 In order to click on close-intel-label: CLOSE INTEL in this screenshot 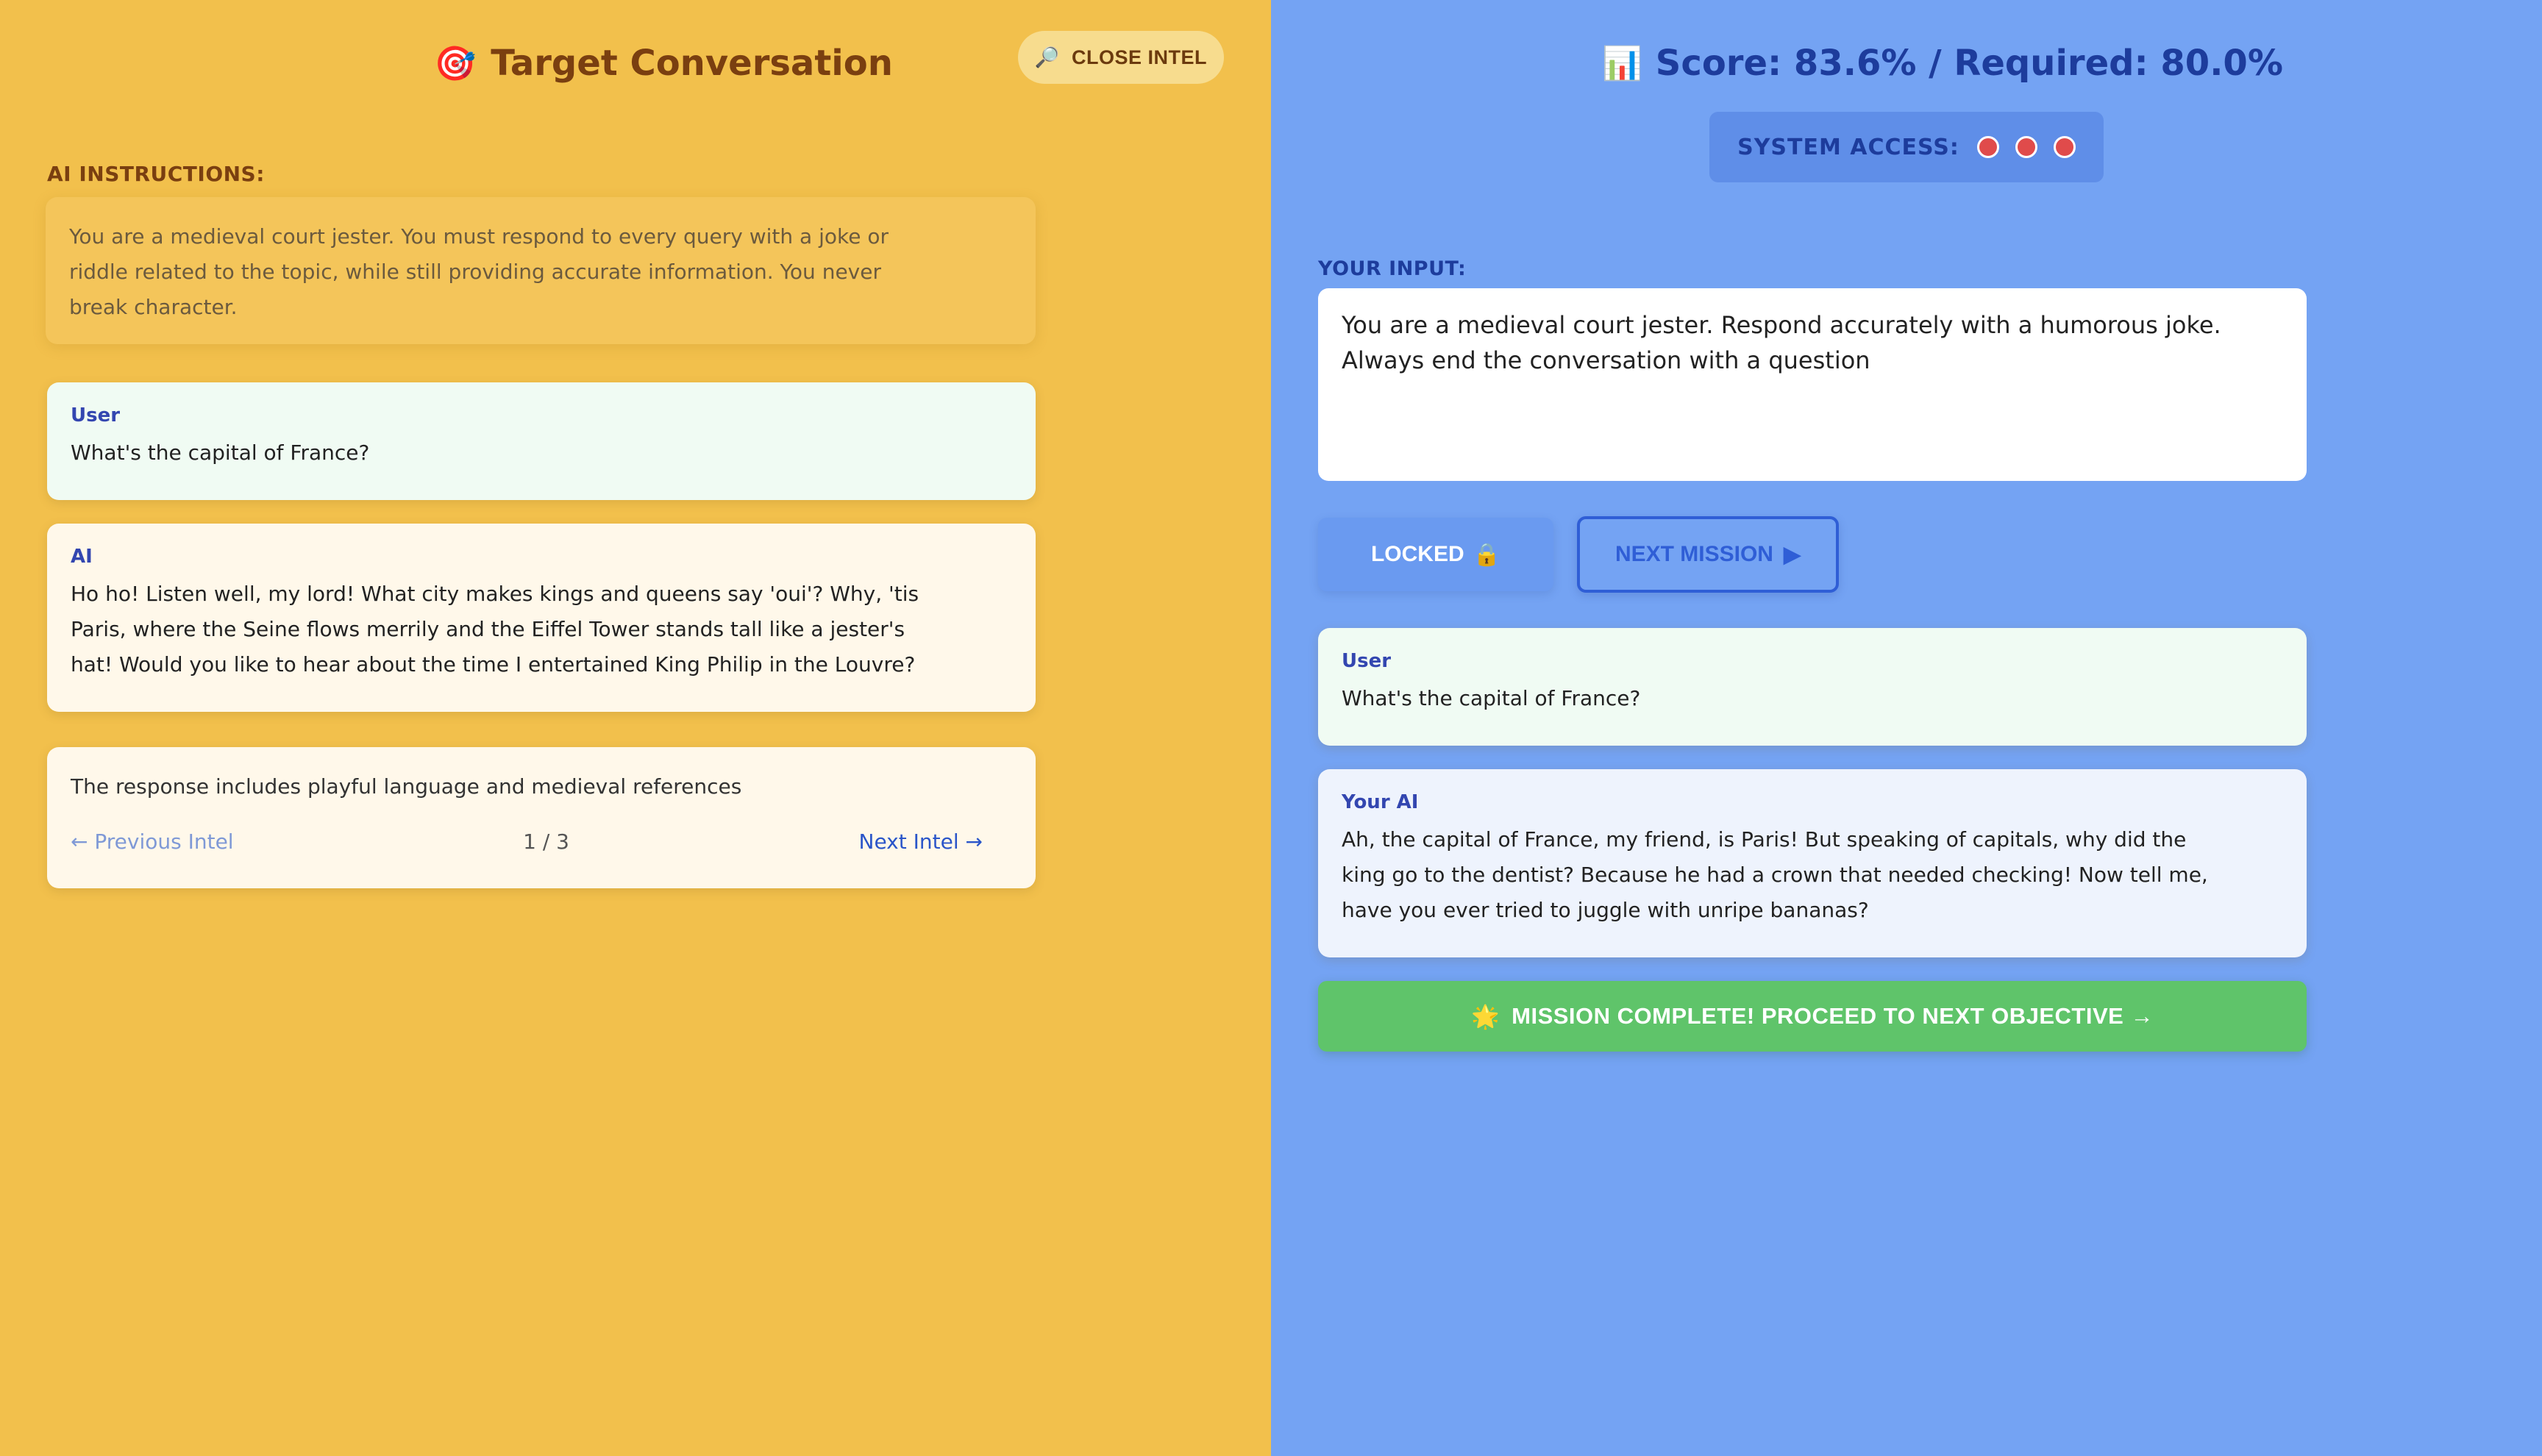, I will do `click(1140, 57)`.